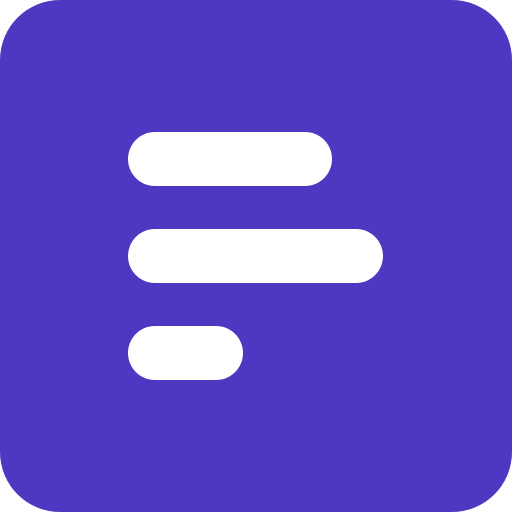 Image resolution: width=512 pixels, height=512 pixels. Describe the element at coordinates (230, 159) in the screenshot. I see `text-line-bar-top` at that location.